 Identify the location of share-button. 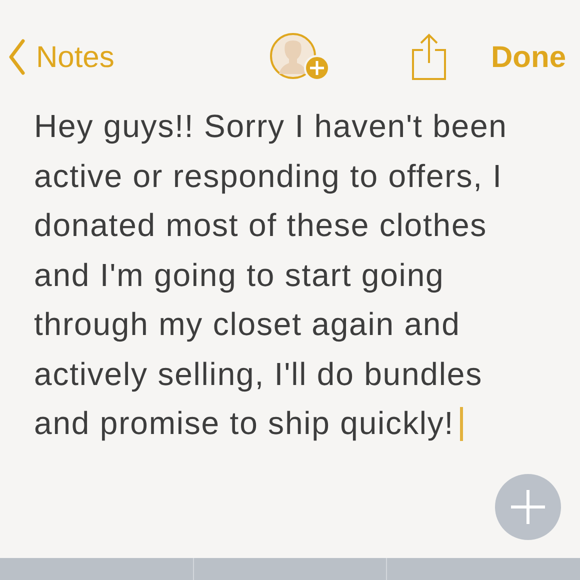
(429, 57).